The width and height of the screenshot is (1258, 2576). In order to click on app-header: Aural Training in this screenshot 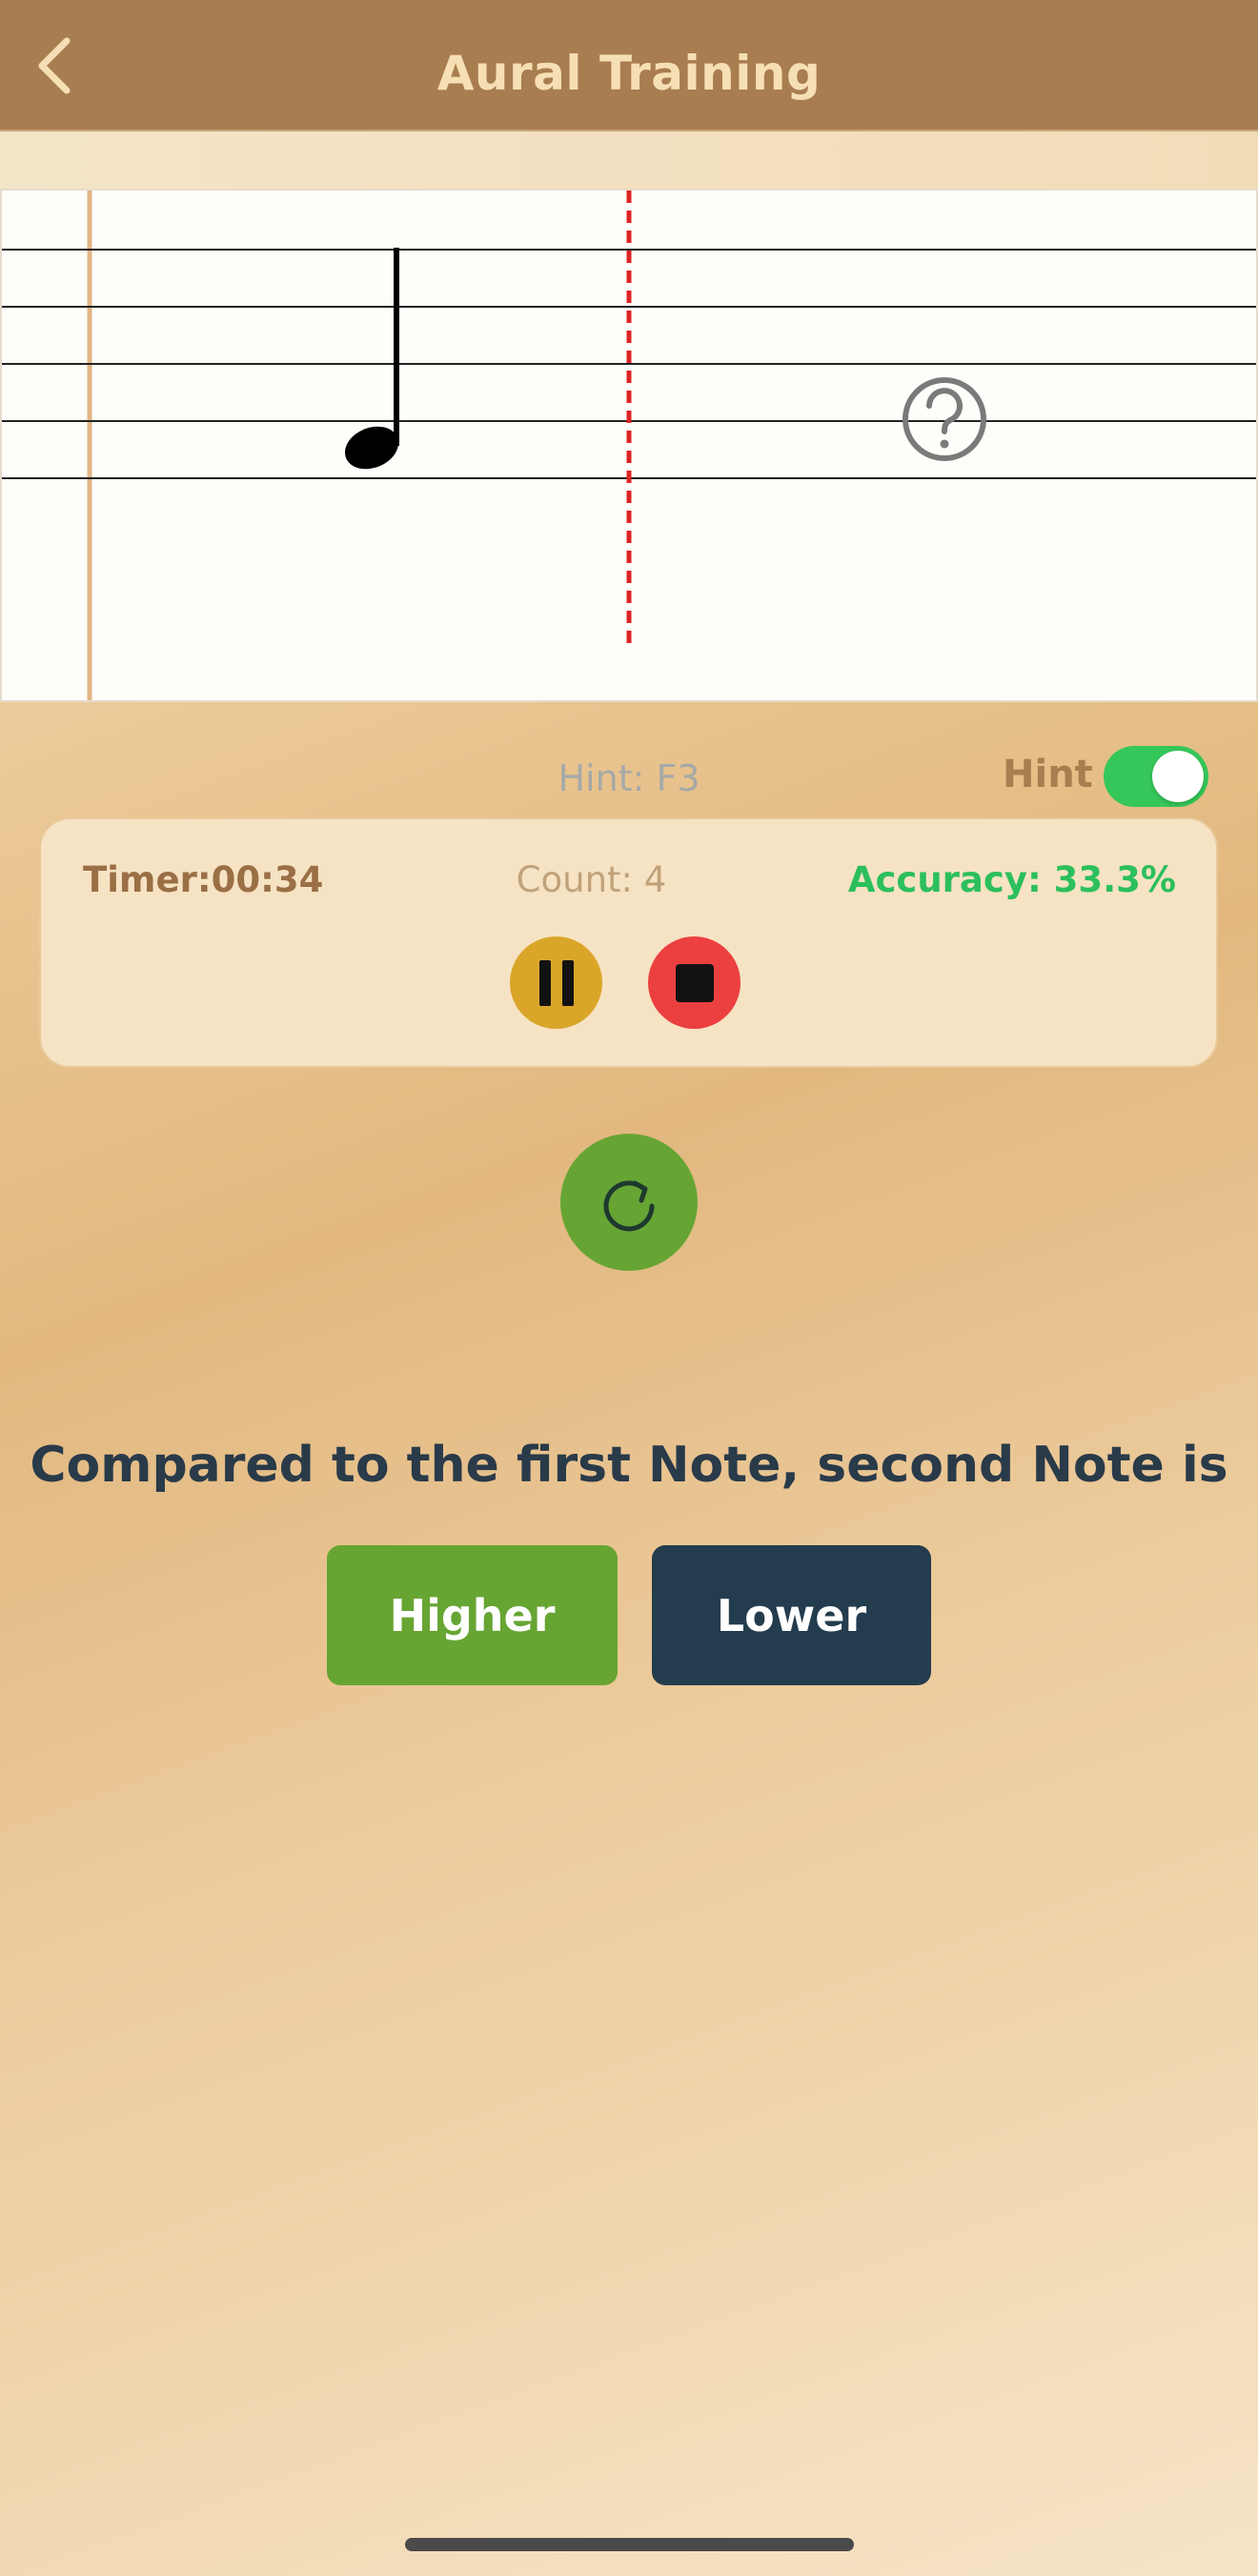, I will do `click(629, 66)`.